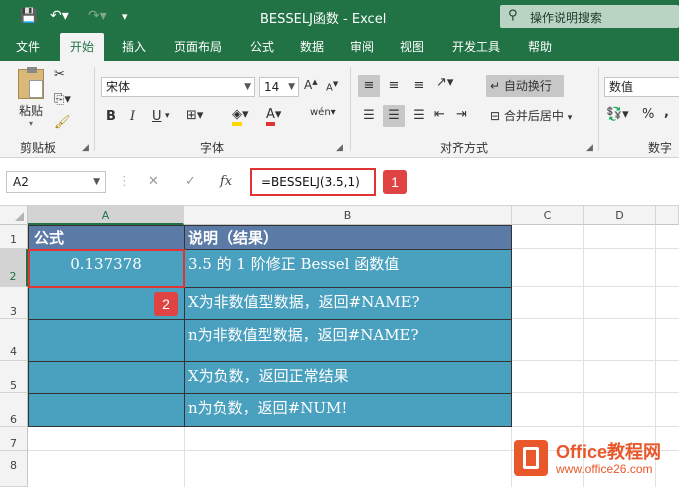  What do you see at coordinates (566, 18) in the screenshot?
I see `search-placeholder: 操作说明搜索` at bounding box center [566, 18].